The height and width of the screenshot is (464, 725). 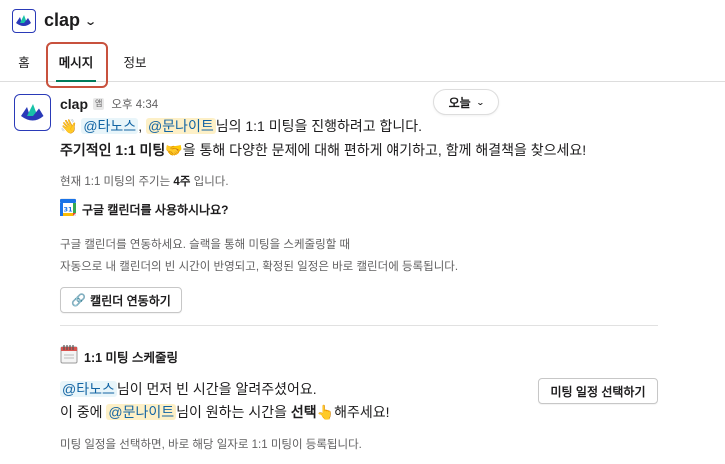 What do you see at coordinates (362, 412) in the screenshot?
I see `sched-line2-suffix: 해주세요!` at bounding box center [362, 412].